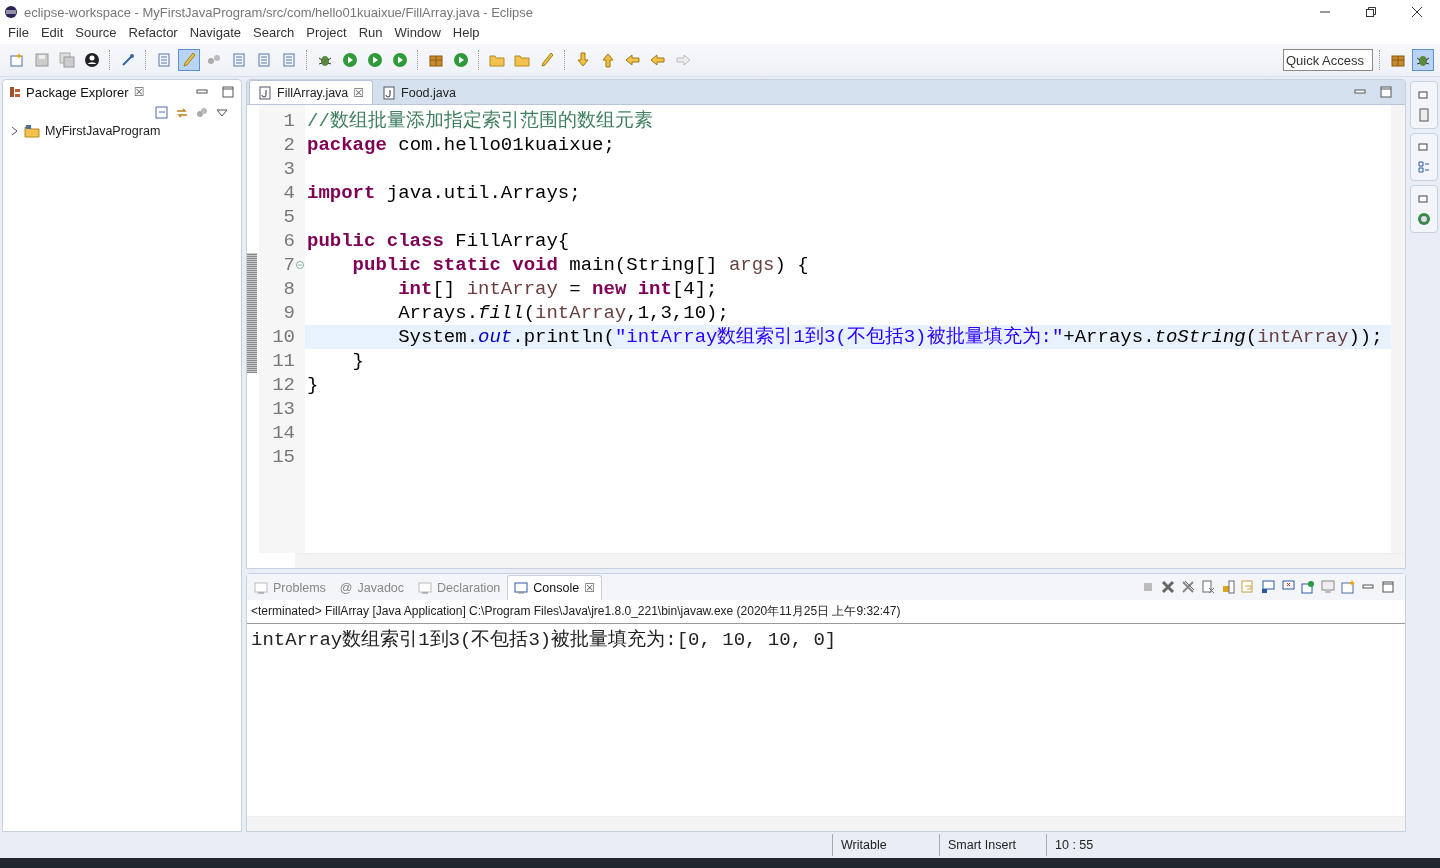  I want to click on status-text: Smart Insert, so click(992, 845).